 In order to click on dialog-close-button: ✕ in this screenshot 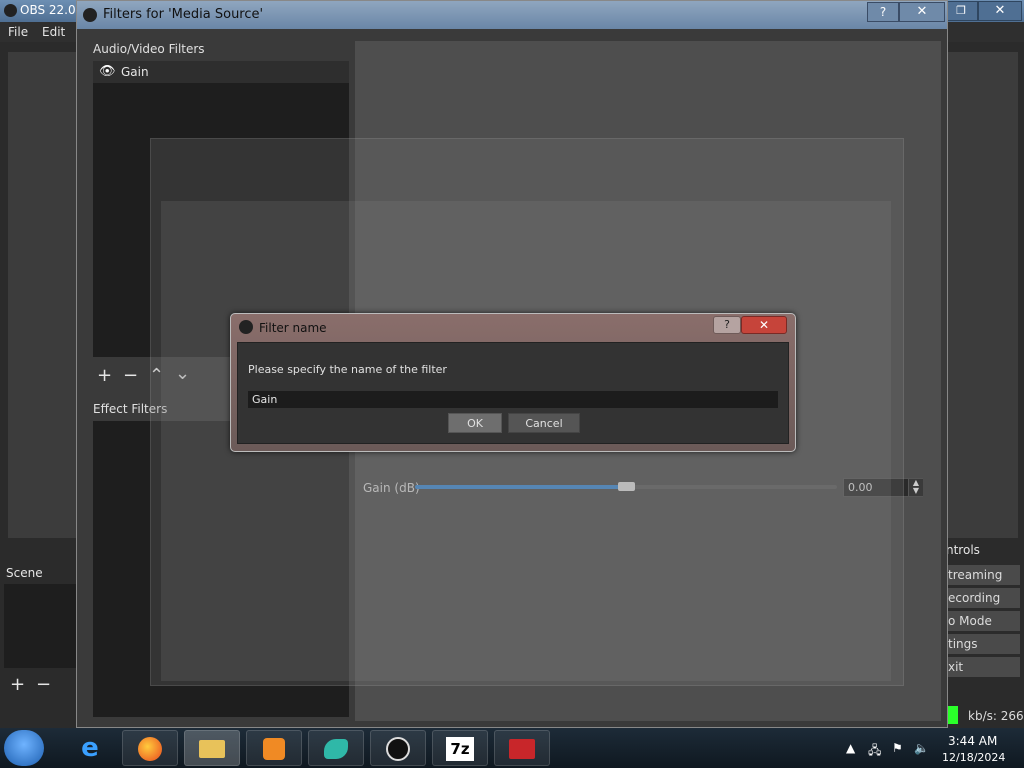, I will do `click(764, 325)`.